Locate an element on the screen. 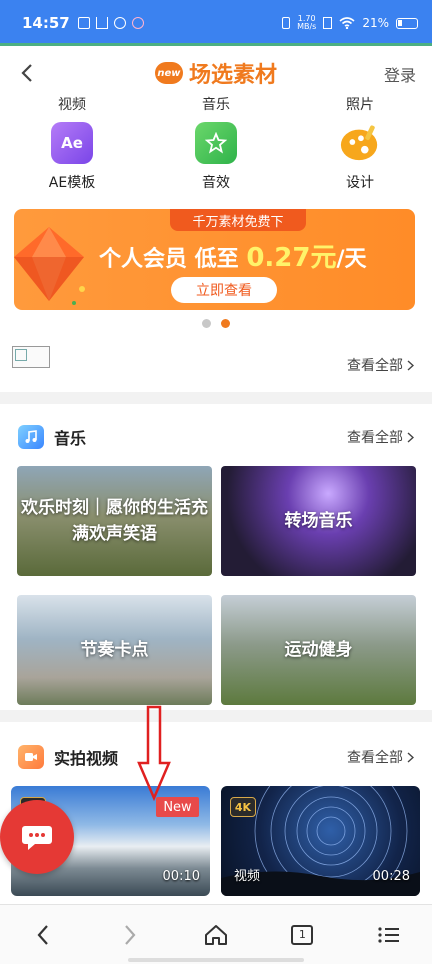  nav-home-button is located at coordinates (216, 934).